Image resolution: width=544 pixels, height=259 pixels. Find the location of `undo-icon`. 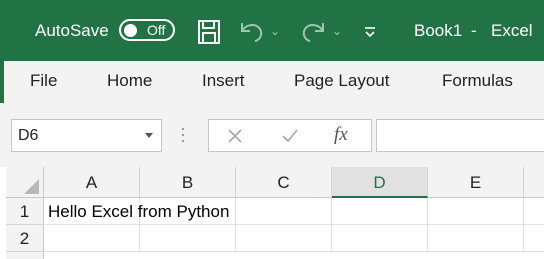

undo-icon is located at coordinates (253, 31).